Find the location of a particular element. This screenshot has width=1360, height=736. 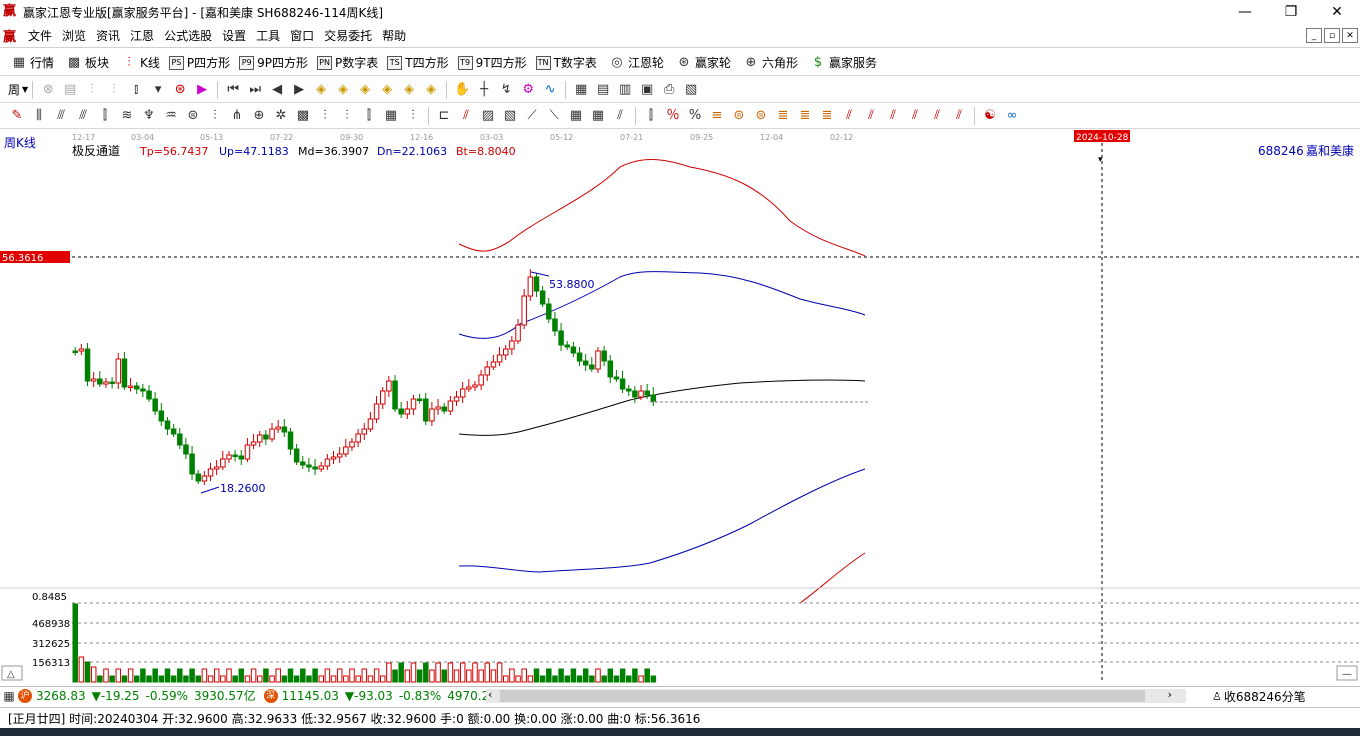

gann-tool-15-icon: ⫶ is located at coordinates (347, 116).